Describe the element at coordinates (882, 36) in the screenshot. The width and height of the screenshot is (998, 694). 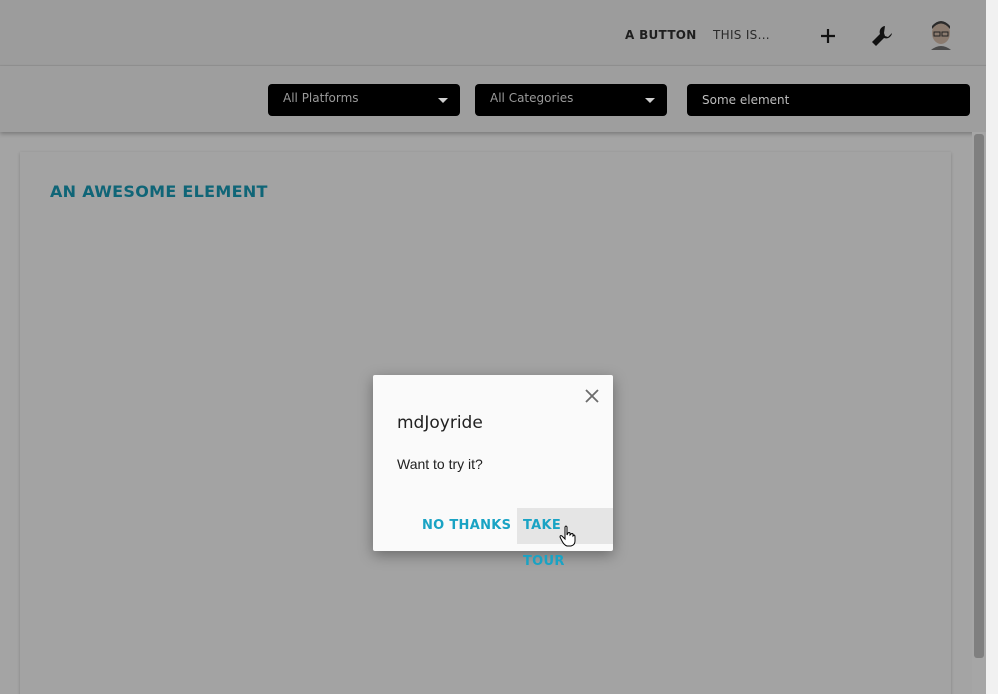
I see `wrench-icon` at that location.